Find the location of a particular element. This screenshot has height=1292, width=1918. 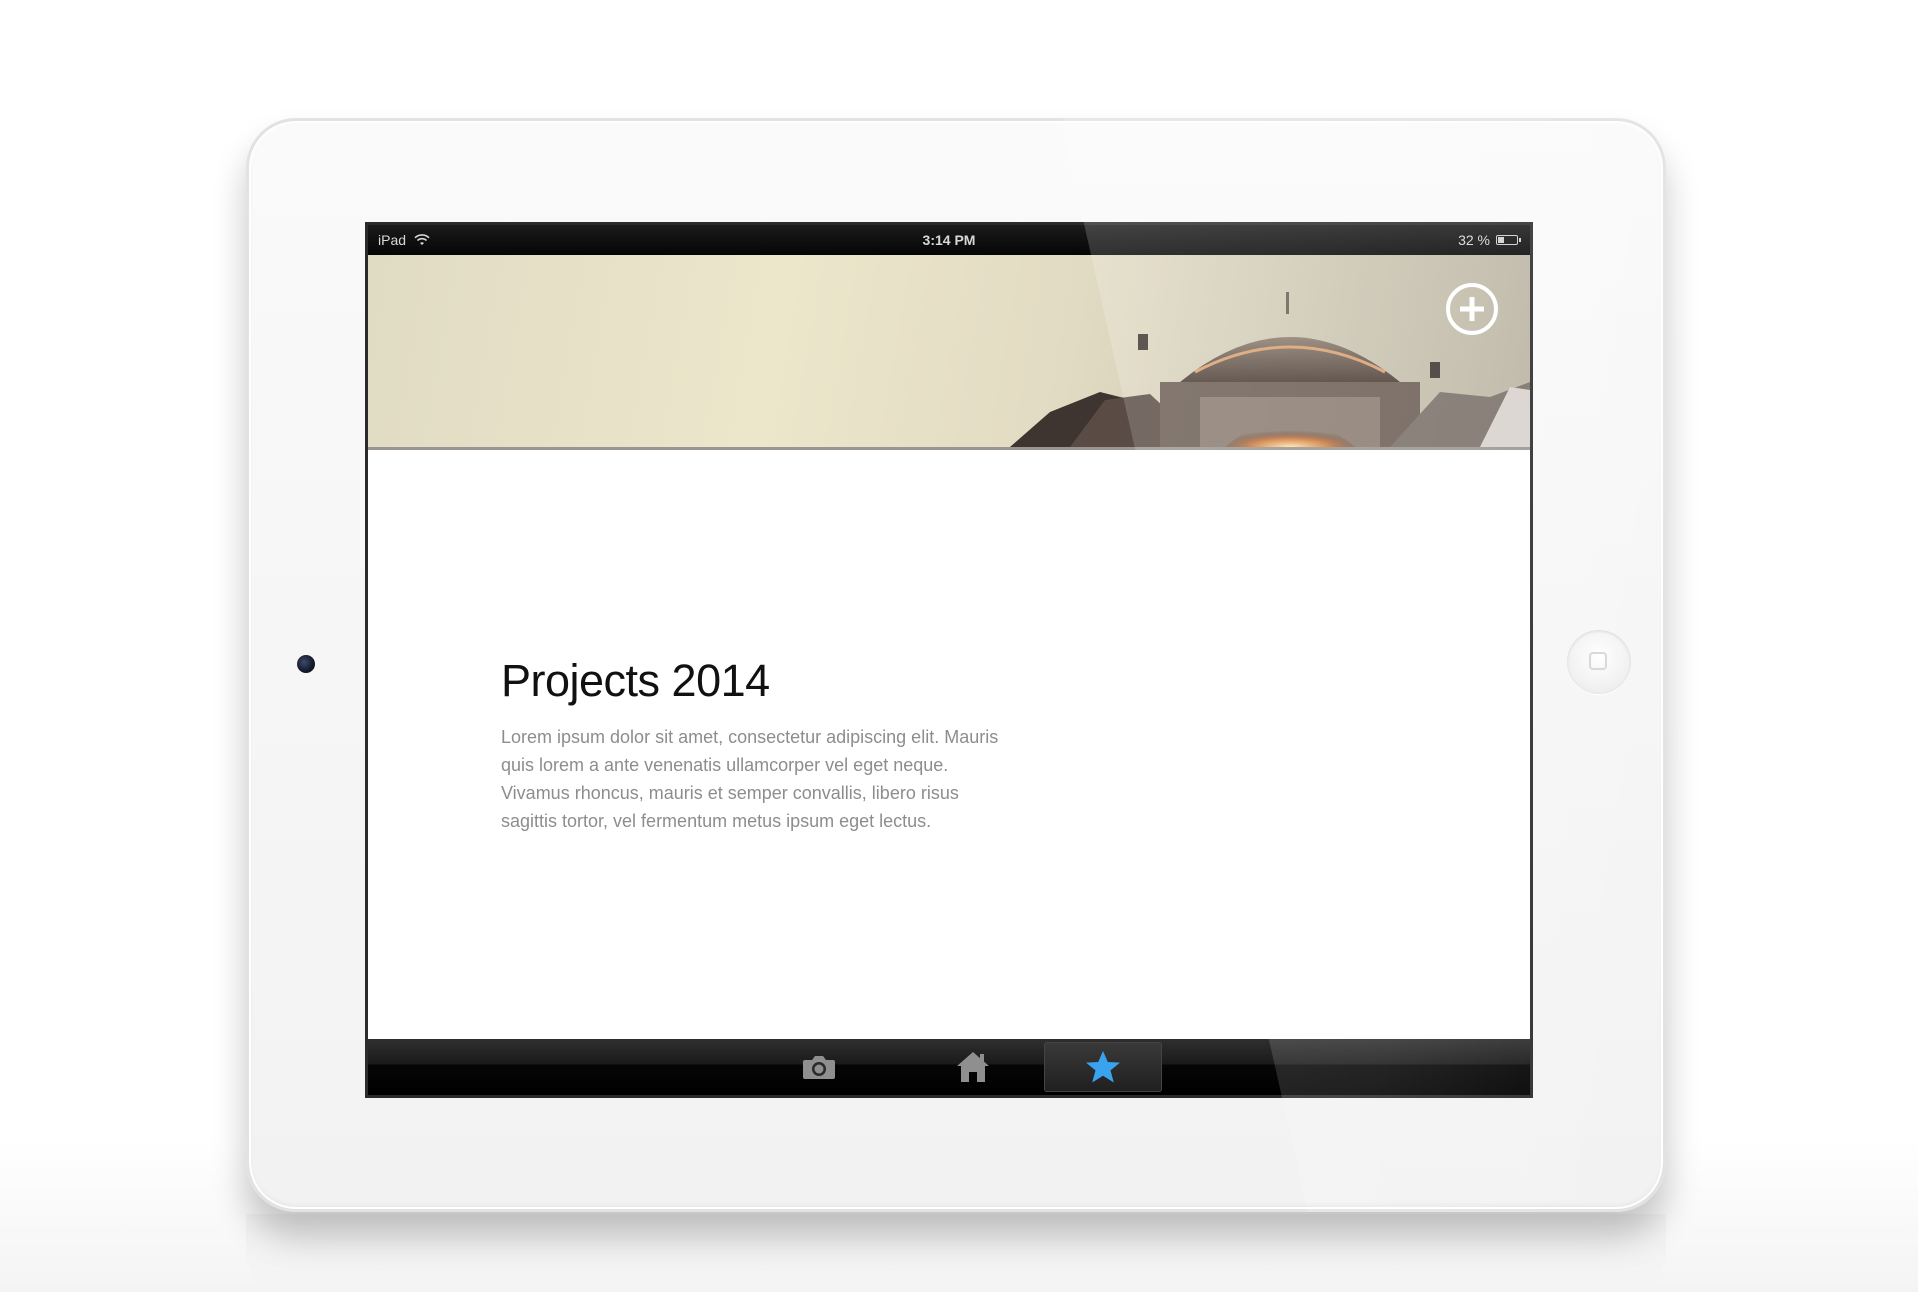

battery-percent: 32 % is located at coordinates (1474, 240).